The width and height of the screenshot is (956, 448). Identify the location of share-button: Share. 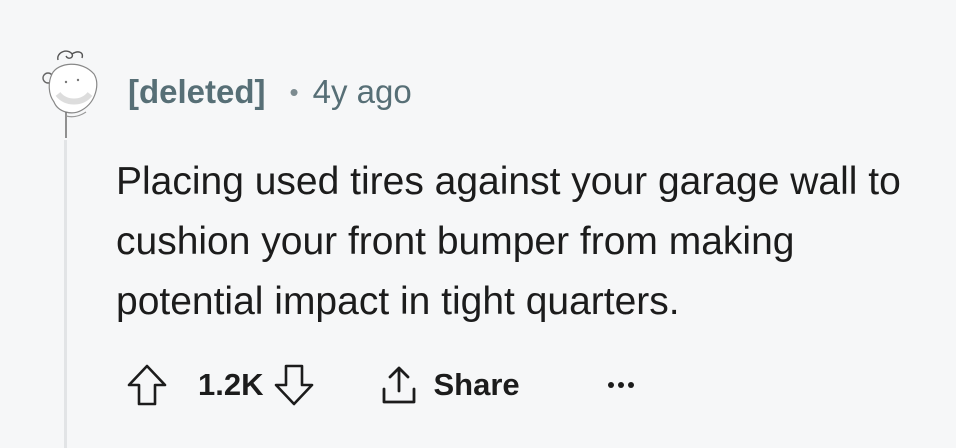
(450, 385).